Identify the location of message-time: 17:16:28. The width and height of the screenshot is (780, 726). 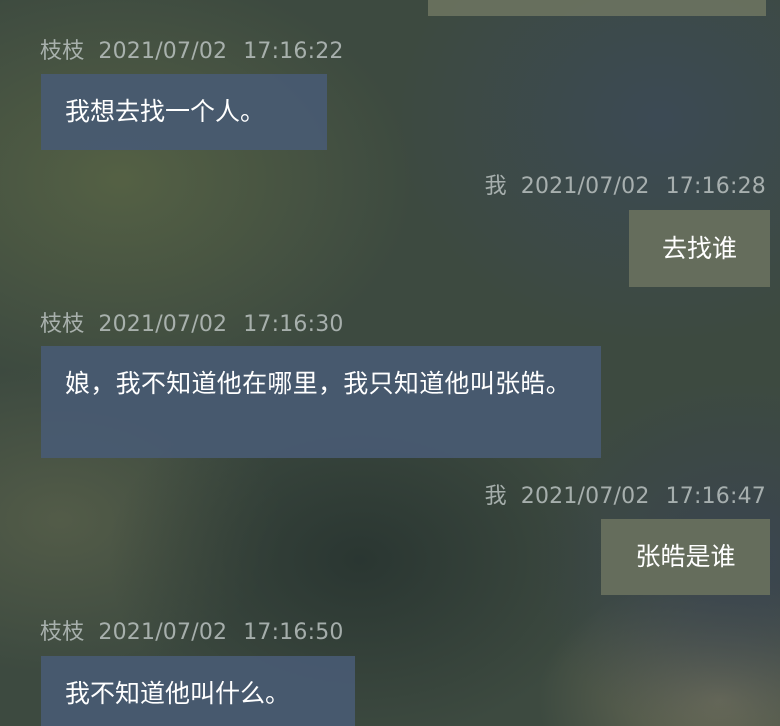
(715, 186).